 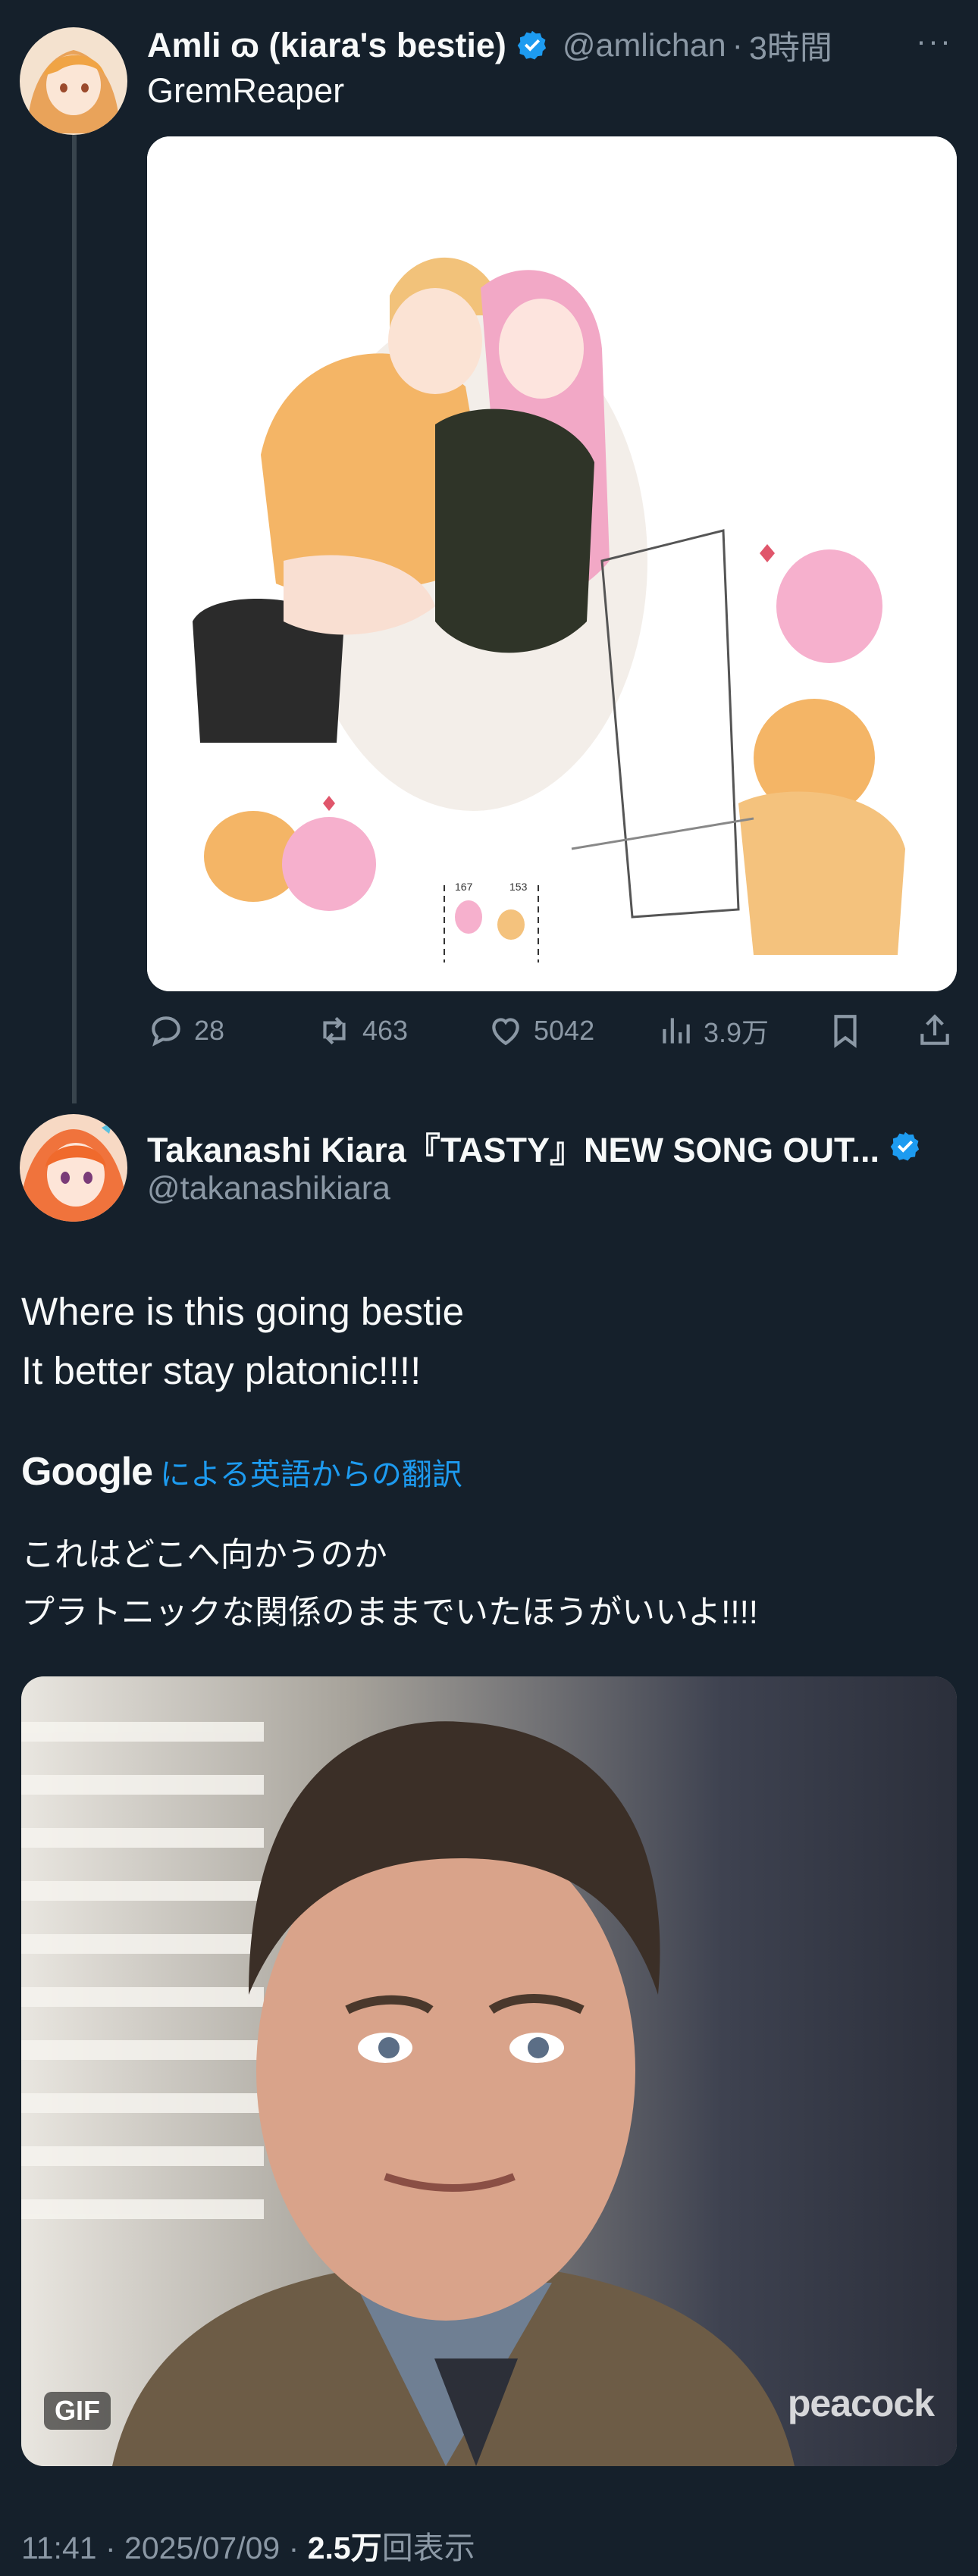 What do you see at coordinates (934, 41) in the screenshot?
I see `more-icon: ···` at bounding box center [934, 41].